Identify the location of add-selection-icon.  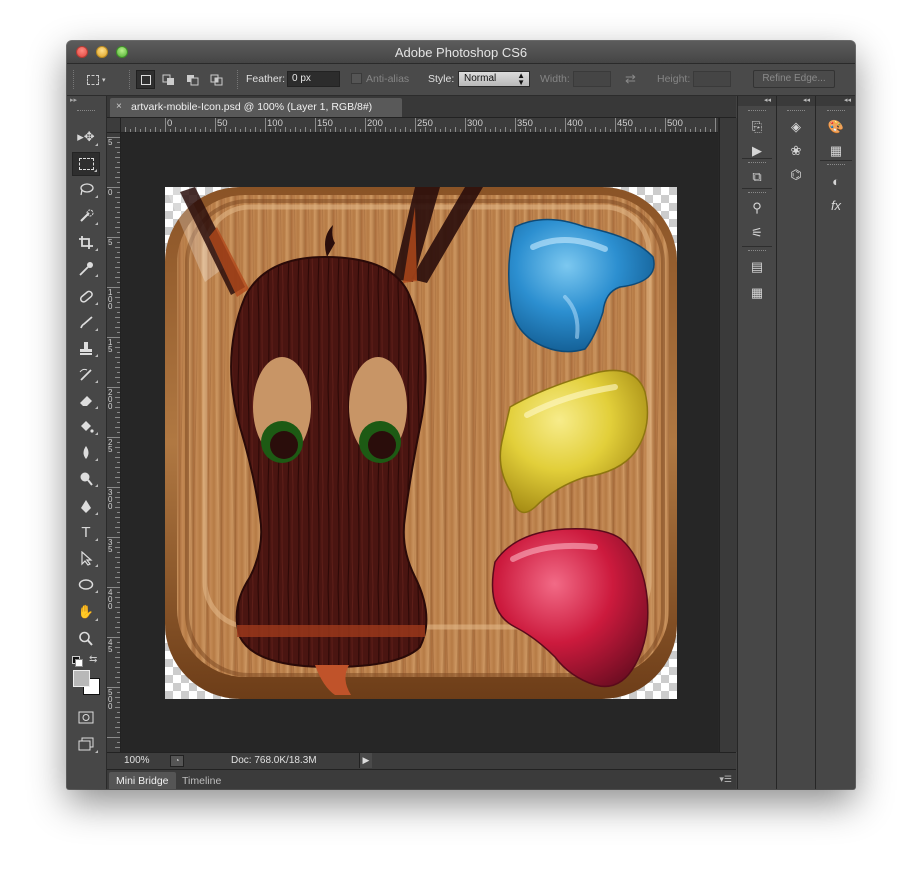
(168, 79).